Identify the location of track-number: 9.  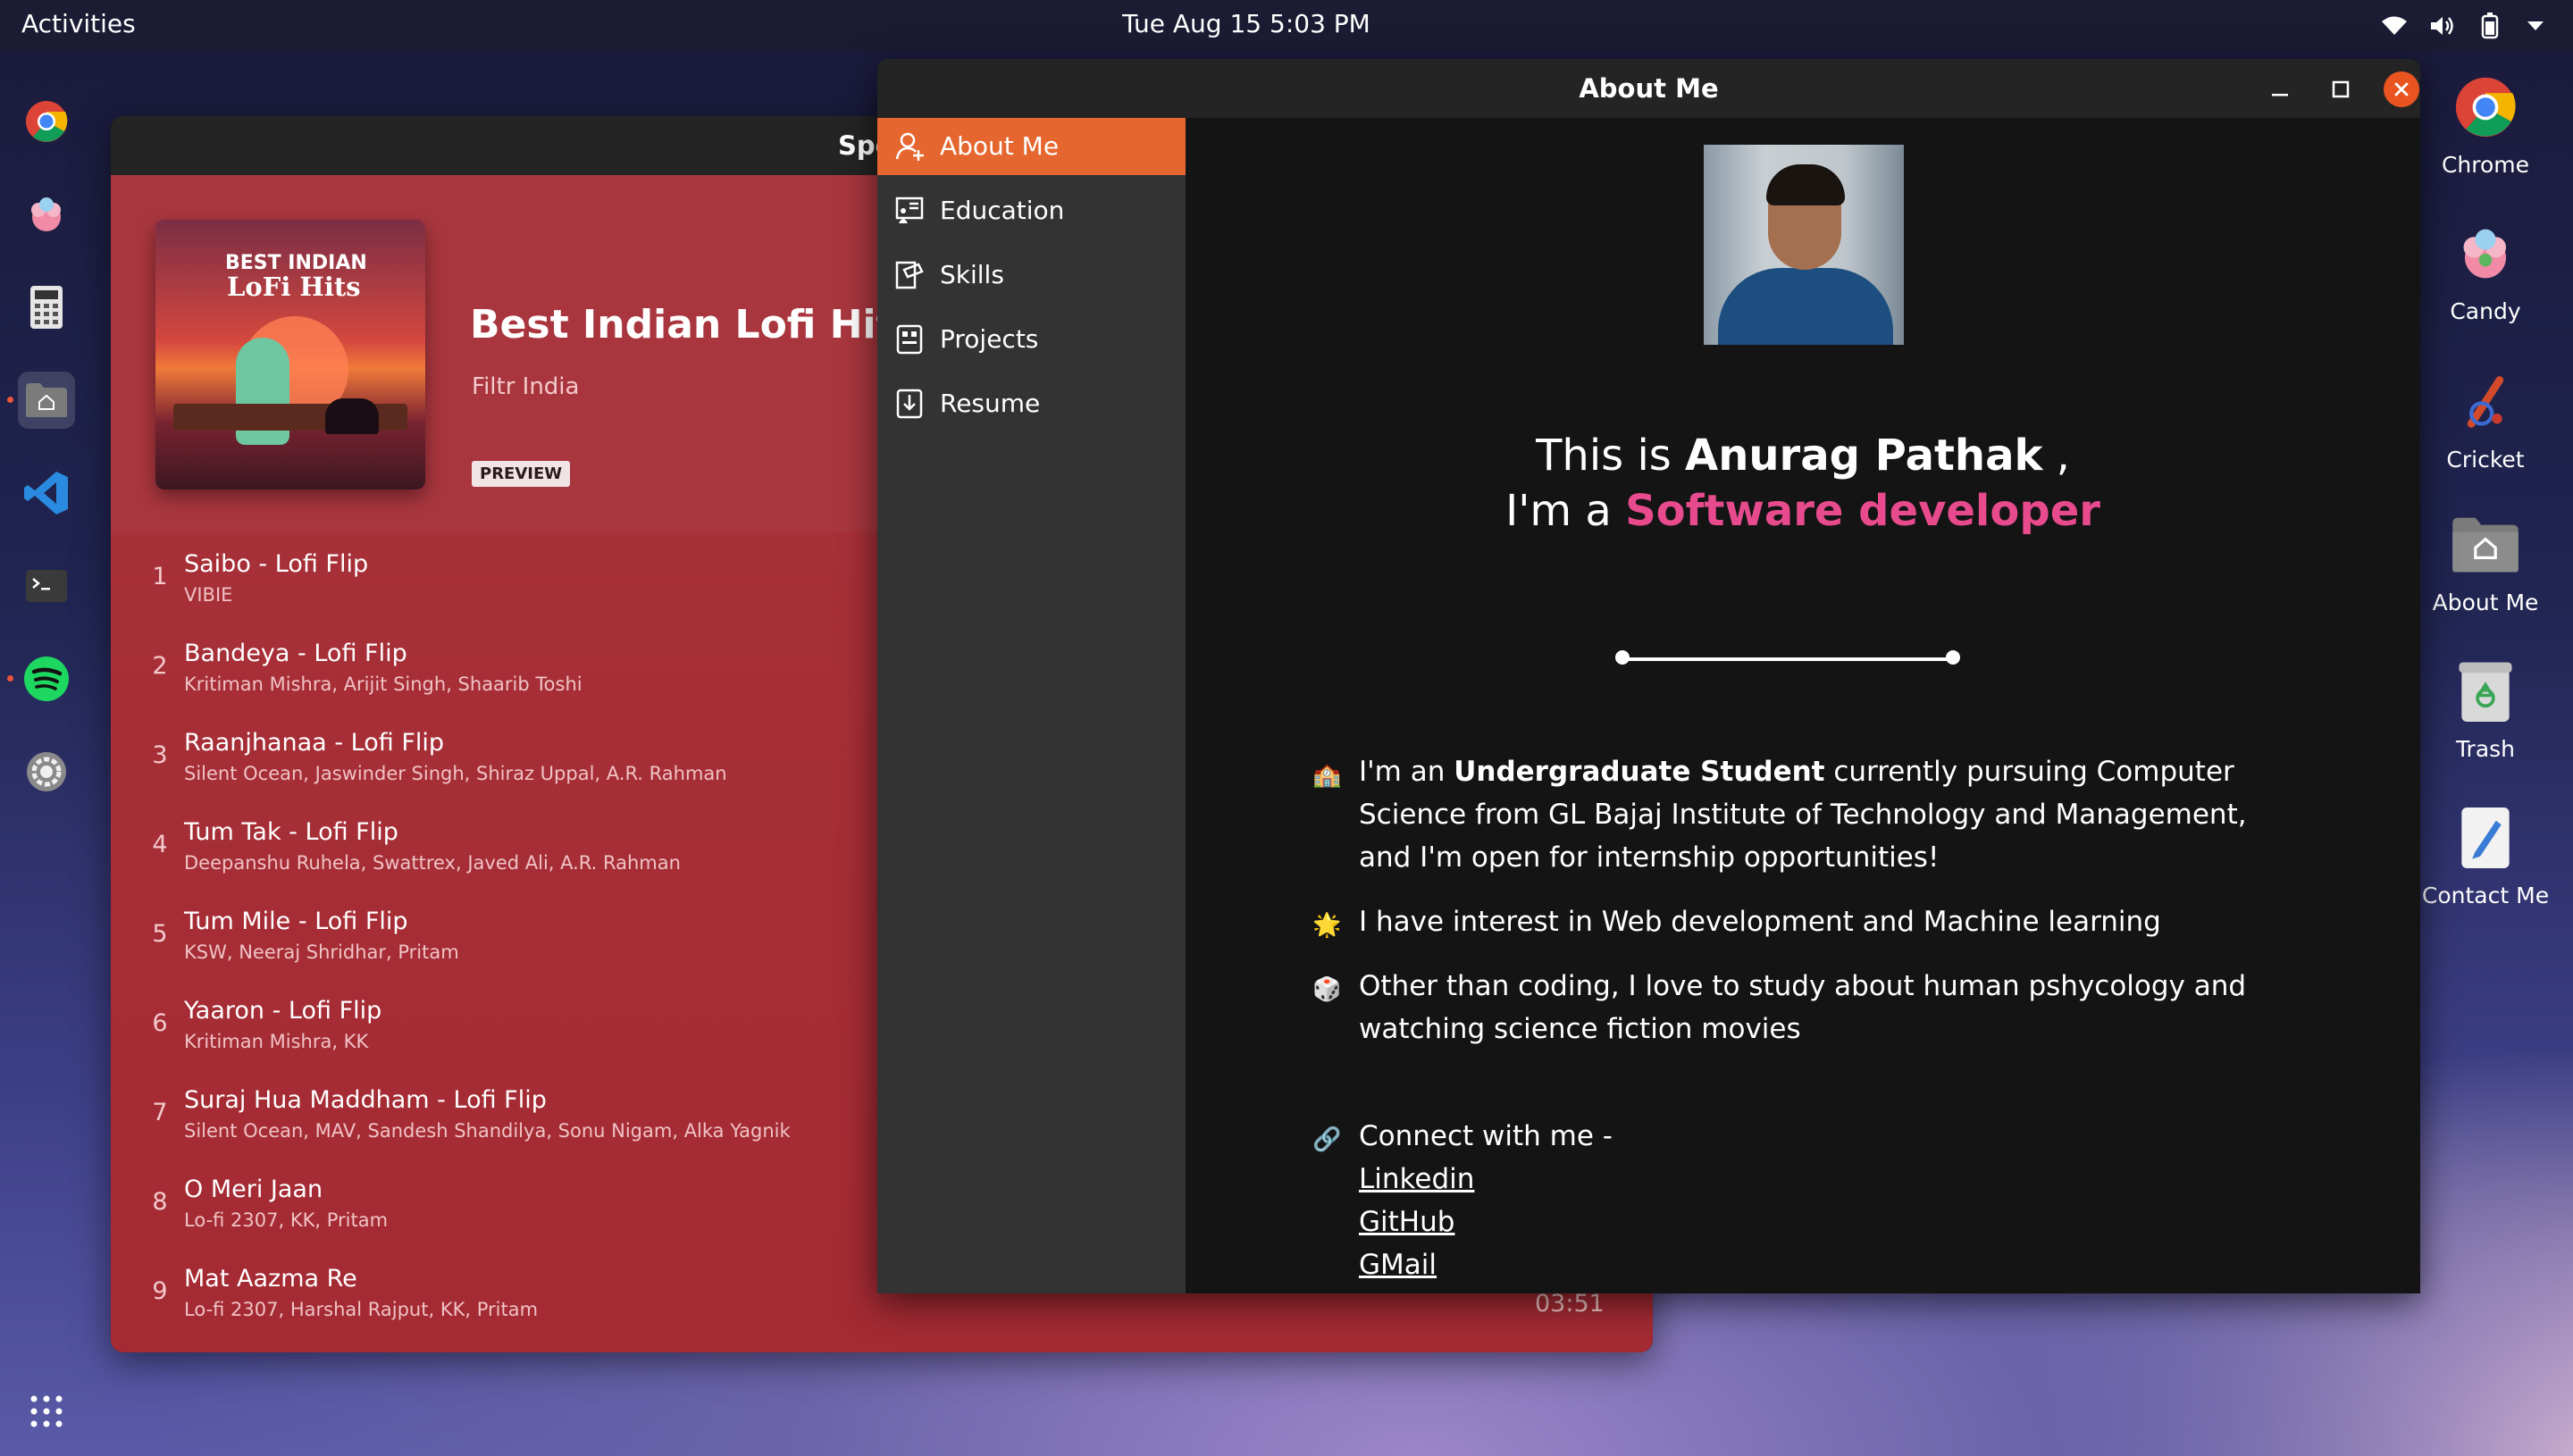
(160, 1291).